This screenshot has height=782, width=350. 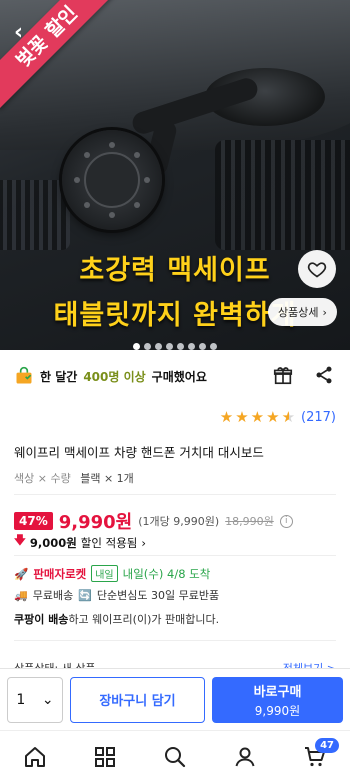 I want to click on original-price: 18,990원, so click(x=249, y=521).